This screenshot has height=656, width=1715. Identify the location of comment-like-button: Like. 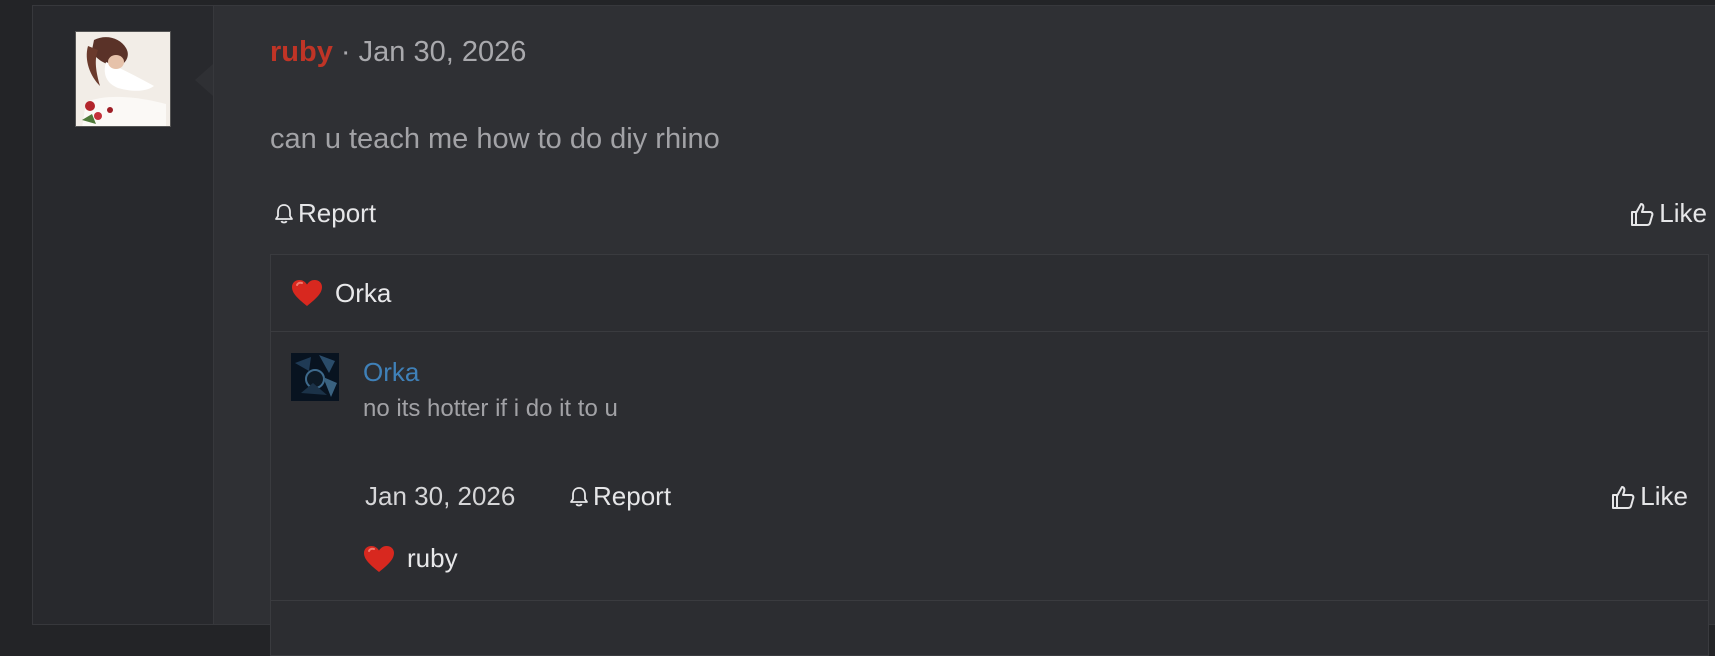
(1649, 496).